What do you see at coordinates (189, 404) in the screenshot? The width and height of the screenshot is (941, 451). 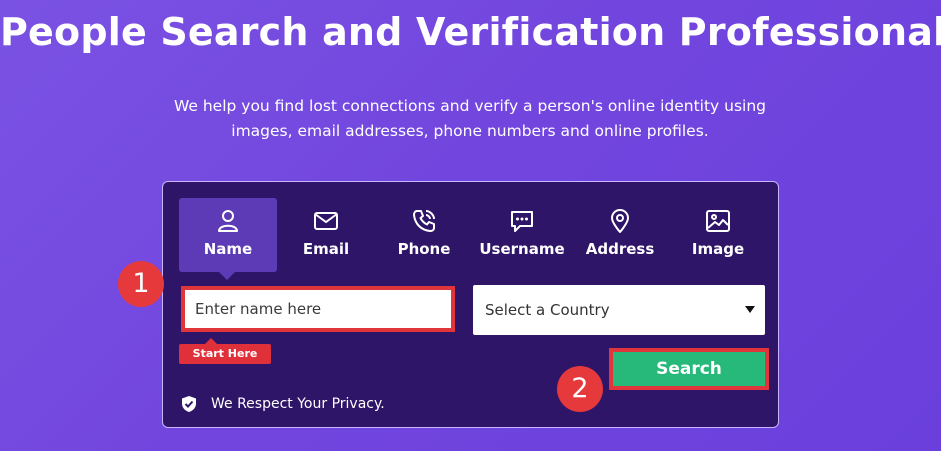 I see `shield-check-icon` at bounding box center [189, 404].